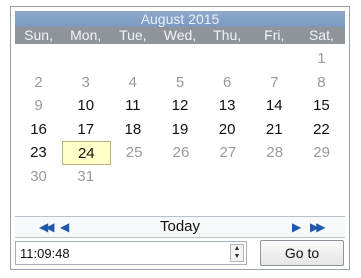 Image resolution: width=361 pixels, height=278 pixels. I want to click on day-cell: 28, so click(274, 153).